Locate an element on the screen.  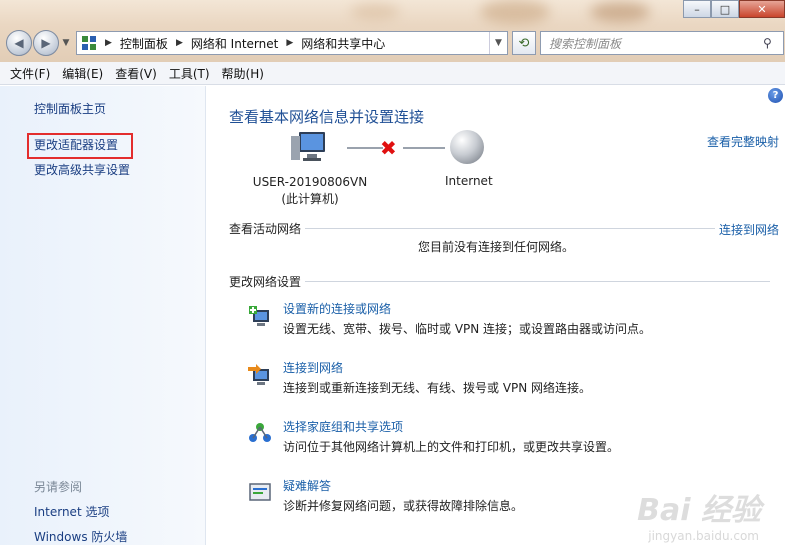
address-bar: ▶ 控制面板 ▶ 网络和 Internet ▶ 网络和共享中心 ▼ is located at coordinates (292, 43).